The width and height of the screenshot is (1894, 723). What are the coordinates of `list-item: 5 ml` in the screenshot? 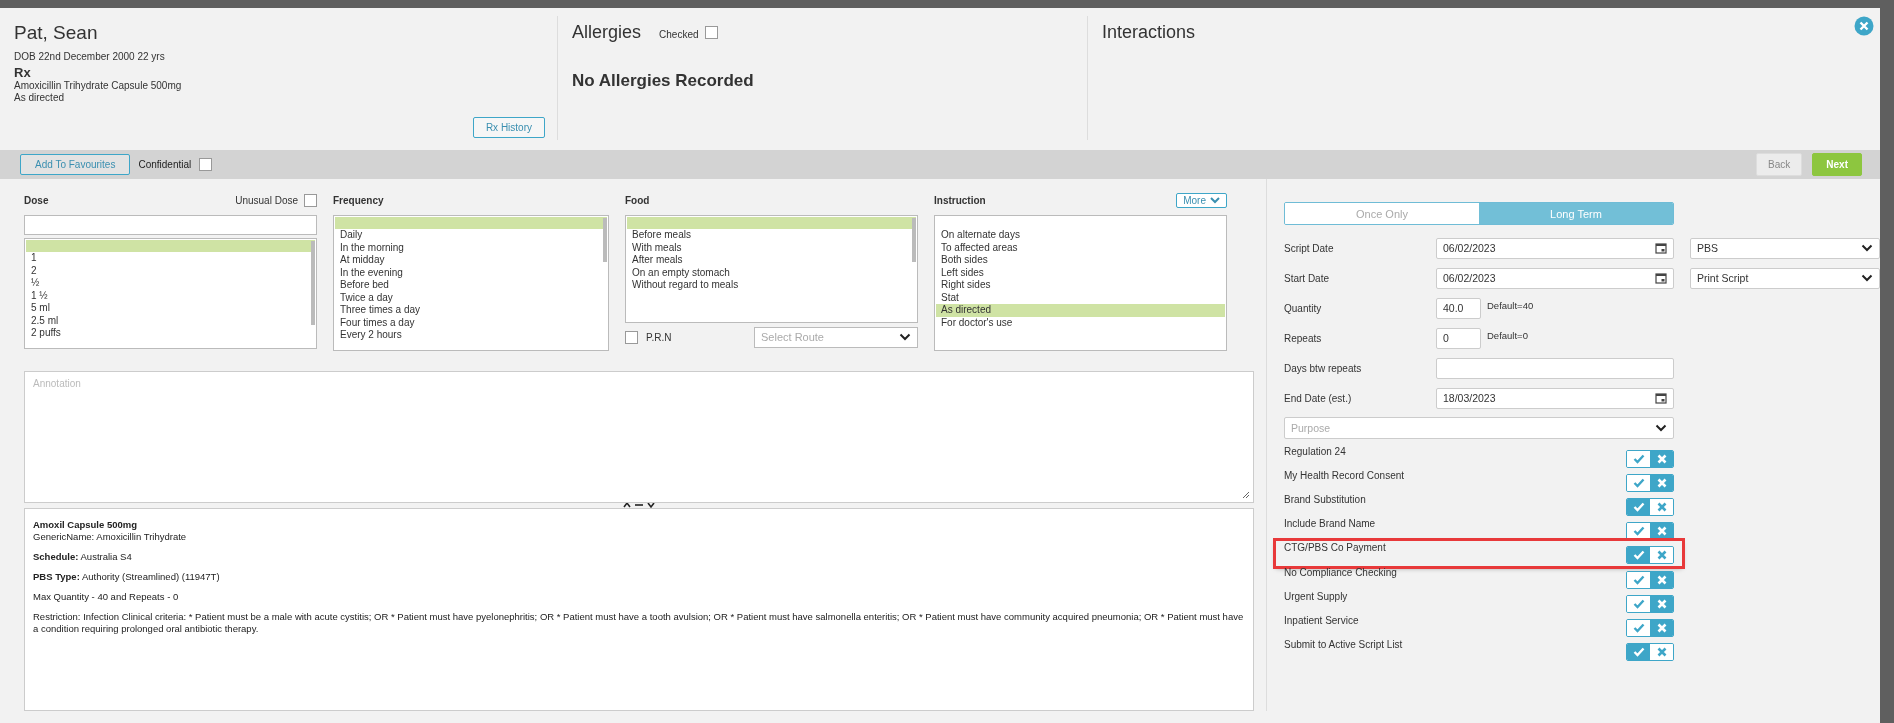 It's located at (170, 308).